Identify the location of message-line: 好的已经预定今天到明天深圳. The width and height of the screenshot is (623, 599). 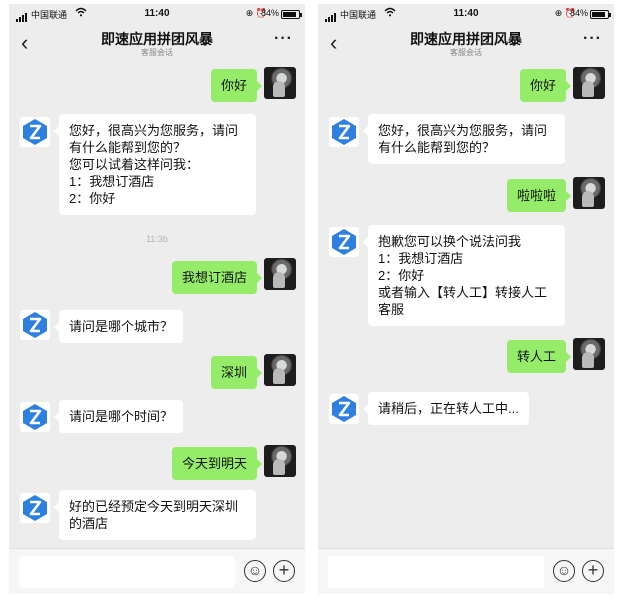
(154, 506).